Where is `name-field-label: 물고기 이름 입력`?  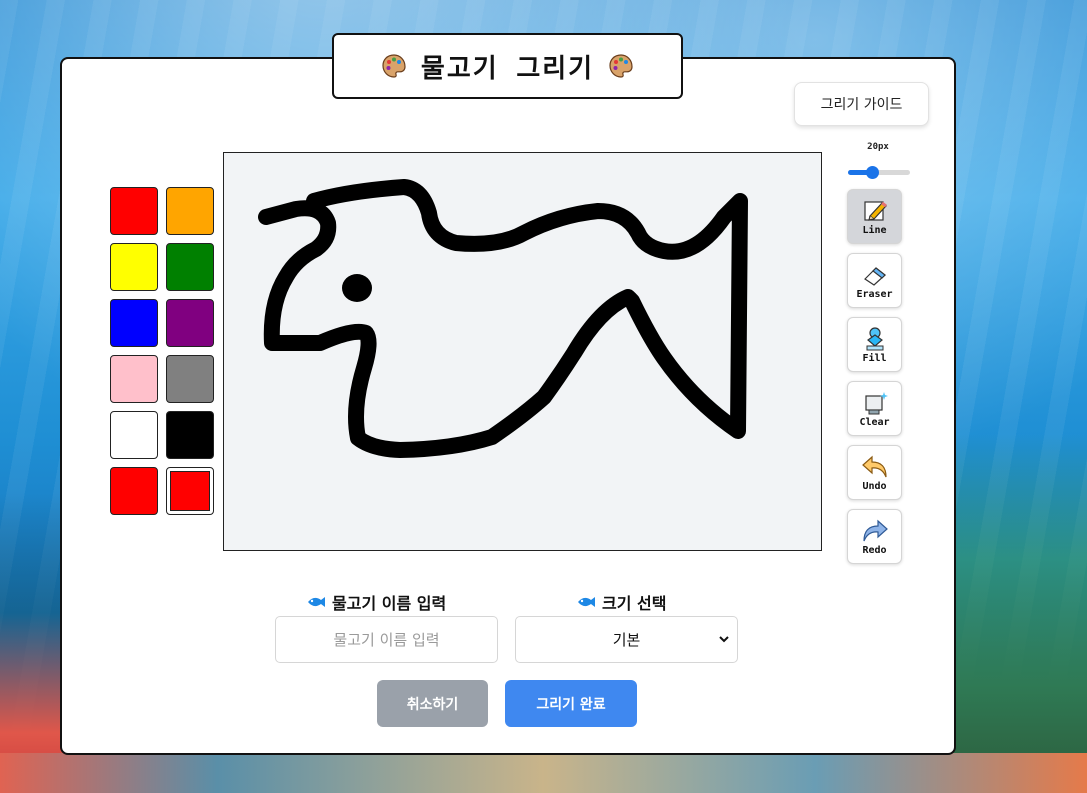 name-field-label: 물고기 이름 입력 is located at coordinates (376, 602).